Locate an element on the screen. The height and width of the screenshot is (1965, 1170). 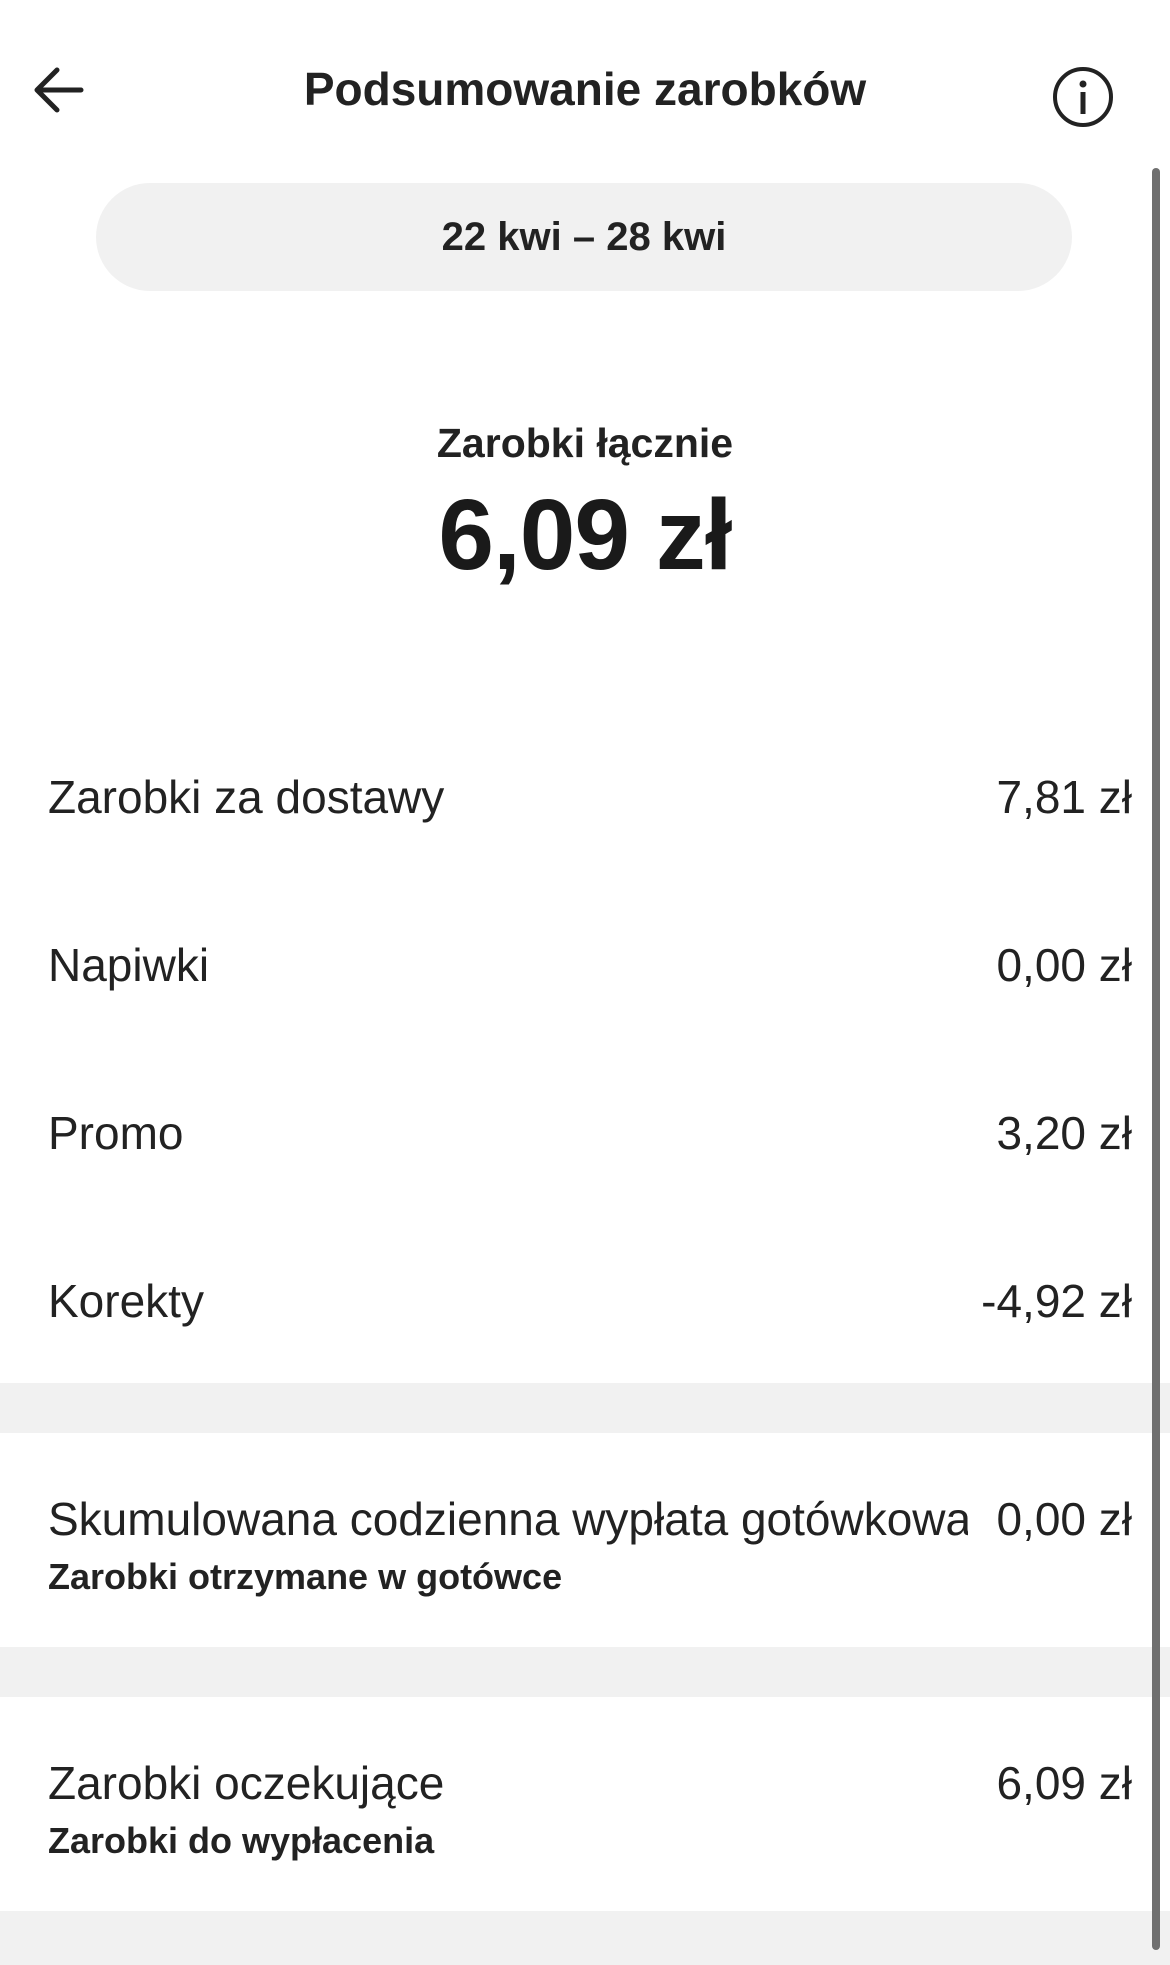
row-label: Promo is located at coordinates (116, 1133).